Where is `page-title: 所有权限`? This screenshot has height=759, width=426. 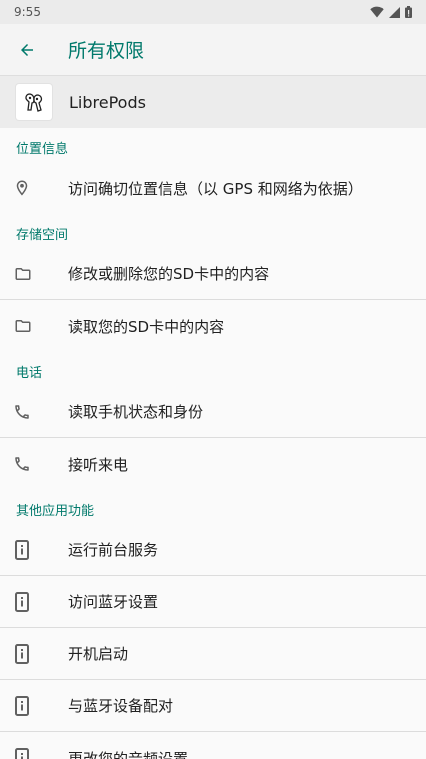
page-title: 所有权限 is located at coordinates (106, 51).